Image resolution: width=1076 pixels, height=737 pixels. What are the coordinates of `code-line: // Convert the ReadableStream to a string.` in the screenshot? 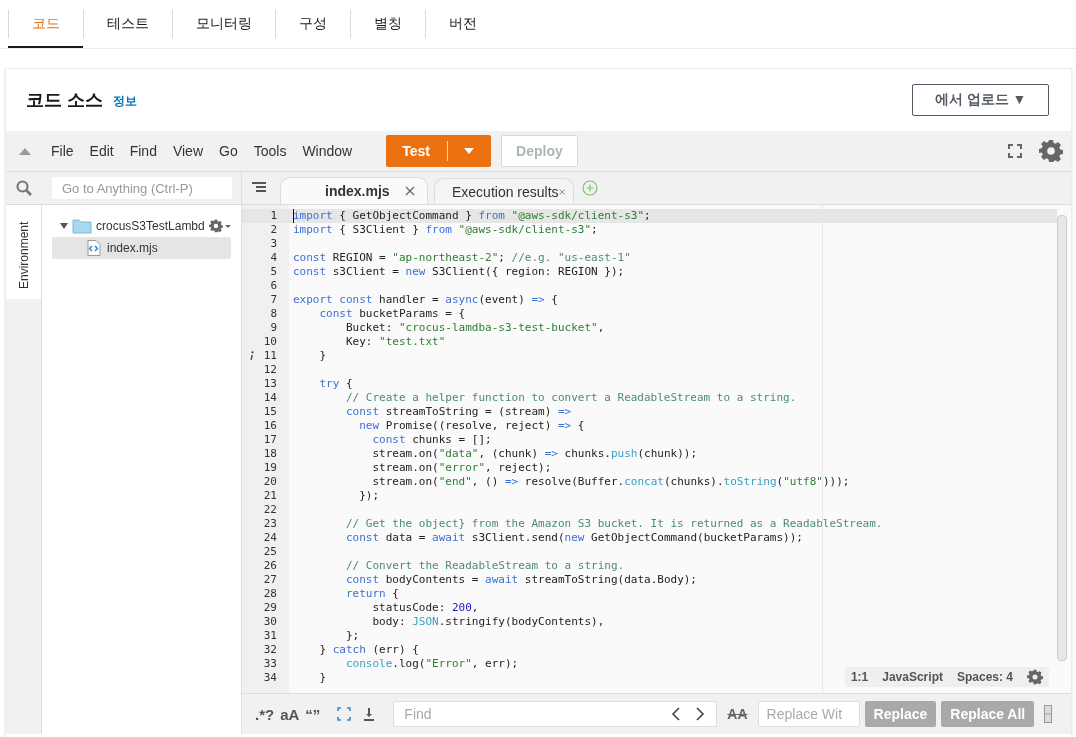 It's located at (484, 566).